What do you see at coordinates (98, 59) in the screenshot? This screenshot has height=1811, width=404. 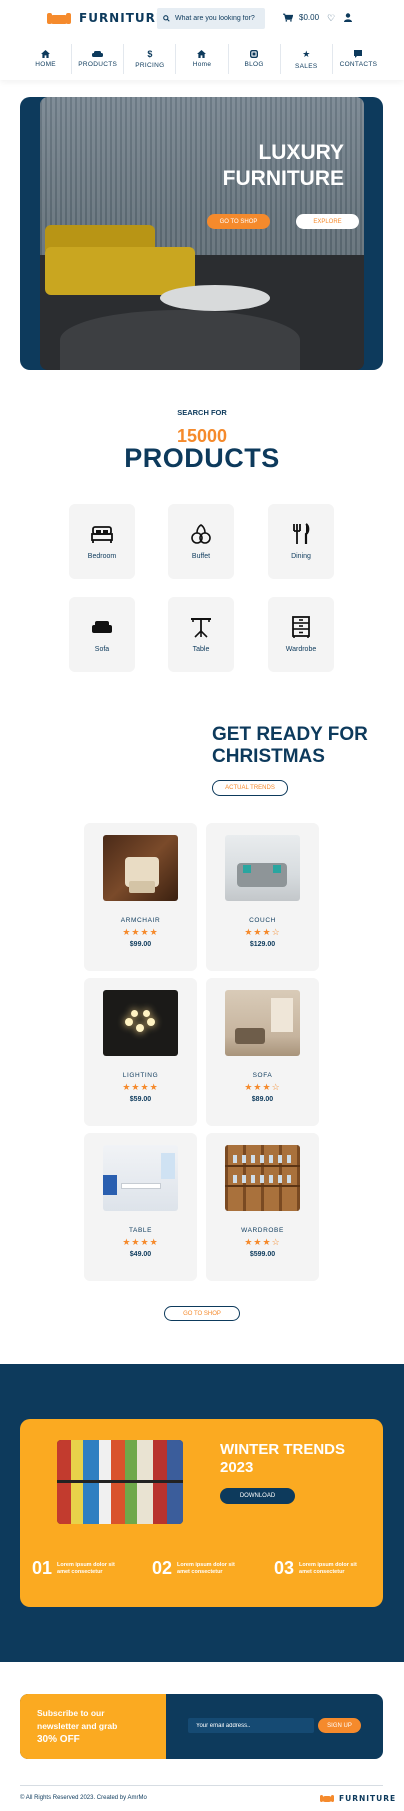 I see `nav-item-products: PRODUCTS` at bounding box center [98, 59].